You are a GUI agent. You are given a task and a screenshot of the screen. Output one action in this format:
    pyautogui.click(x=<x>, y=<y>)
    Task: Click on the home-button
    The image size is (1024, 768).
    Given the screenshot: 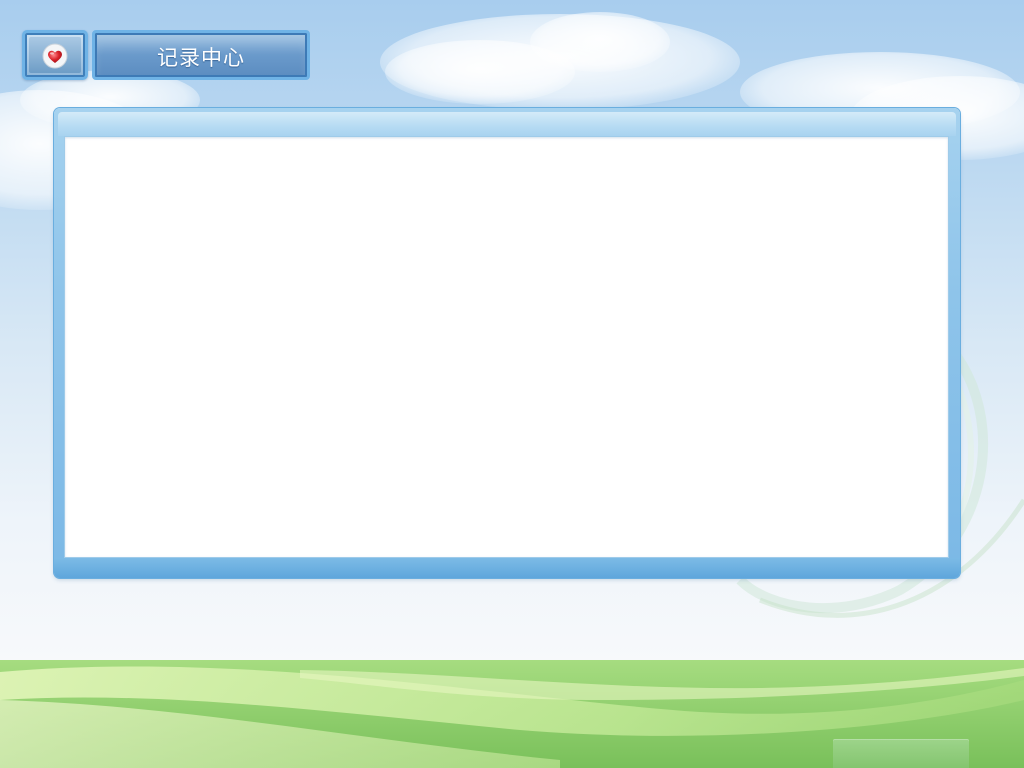 What is the action you would take?
    pyautogui.click(x=55, y=55)
    